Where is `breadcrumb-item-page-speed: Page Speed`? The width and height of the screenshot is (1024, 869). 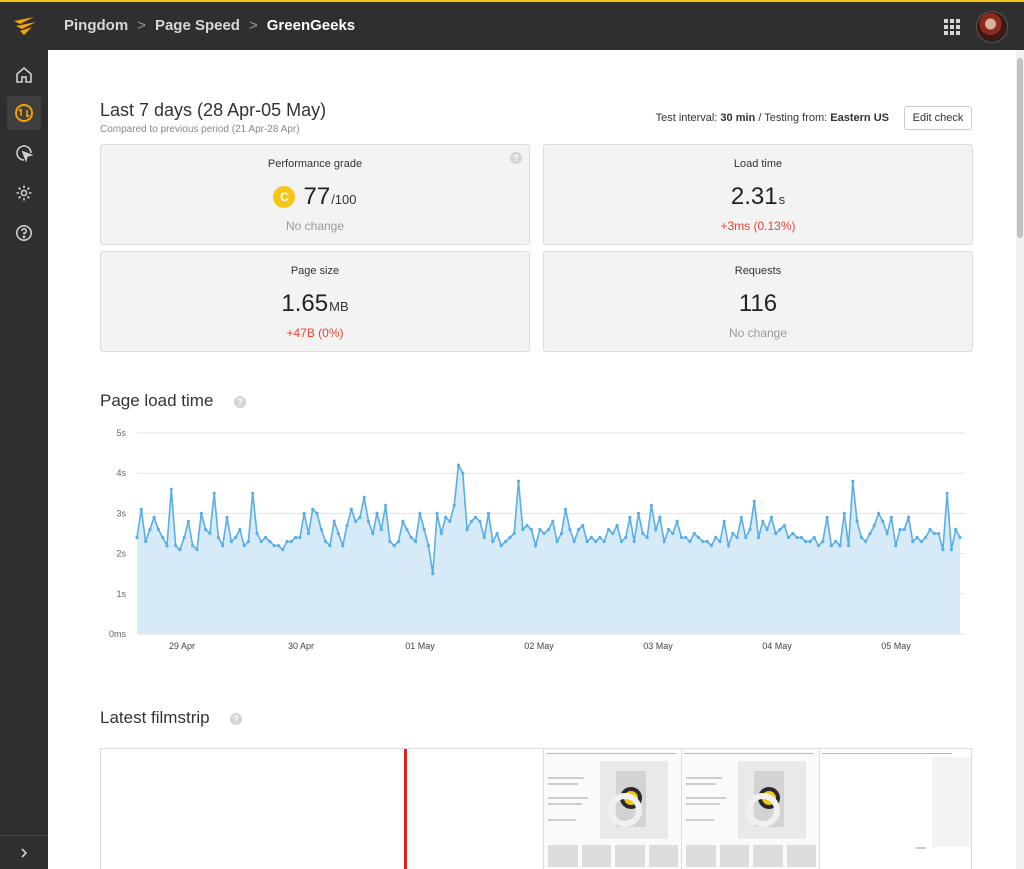 breadcrumb-item-page-speed: Page Speed is located at coordinates (197, 25).